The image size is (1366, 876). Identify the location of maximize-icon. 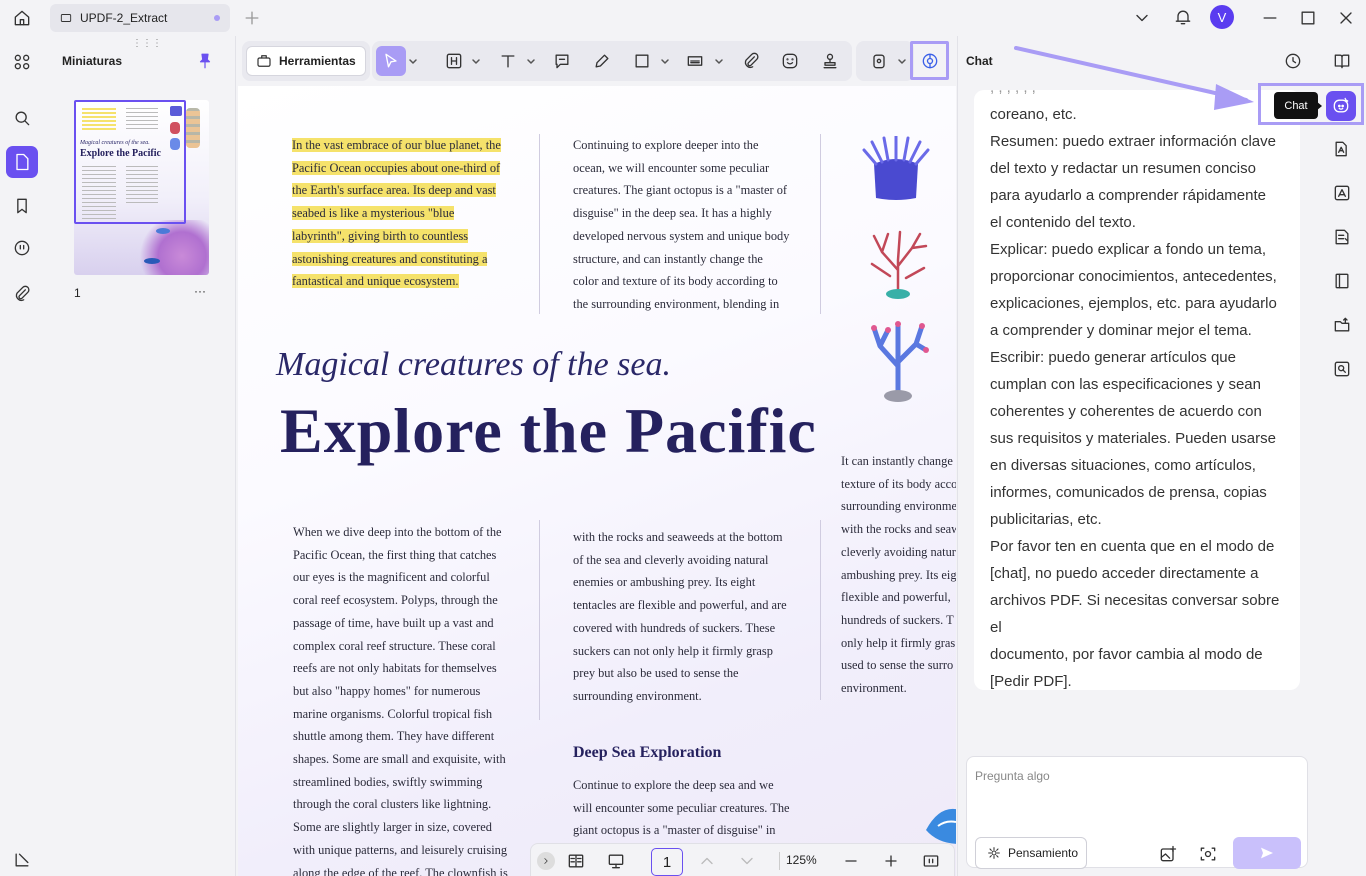
(1308, 18).